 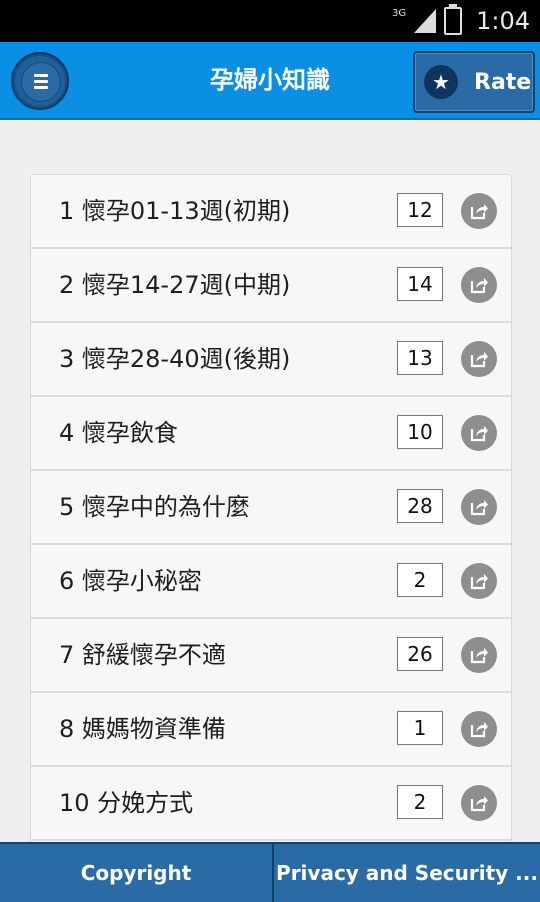 I want to click on item-count-badge: 12, so click(x=420, y=210).